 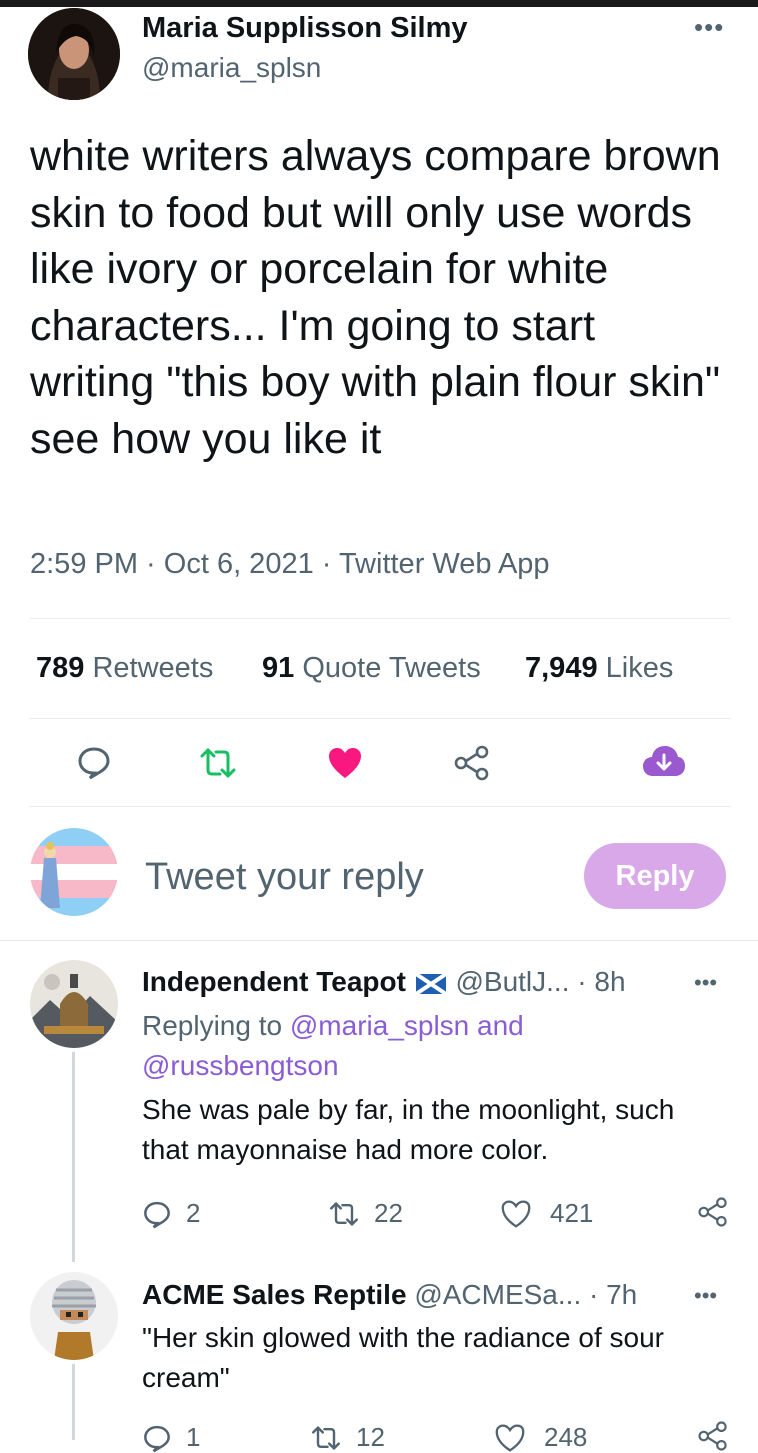 I want to click on reply-text-line-2: cream", so click(x=186, y=1377).